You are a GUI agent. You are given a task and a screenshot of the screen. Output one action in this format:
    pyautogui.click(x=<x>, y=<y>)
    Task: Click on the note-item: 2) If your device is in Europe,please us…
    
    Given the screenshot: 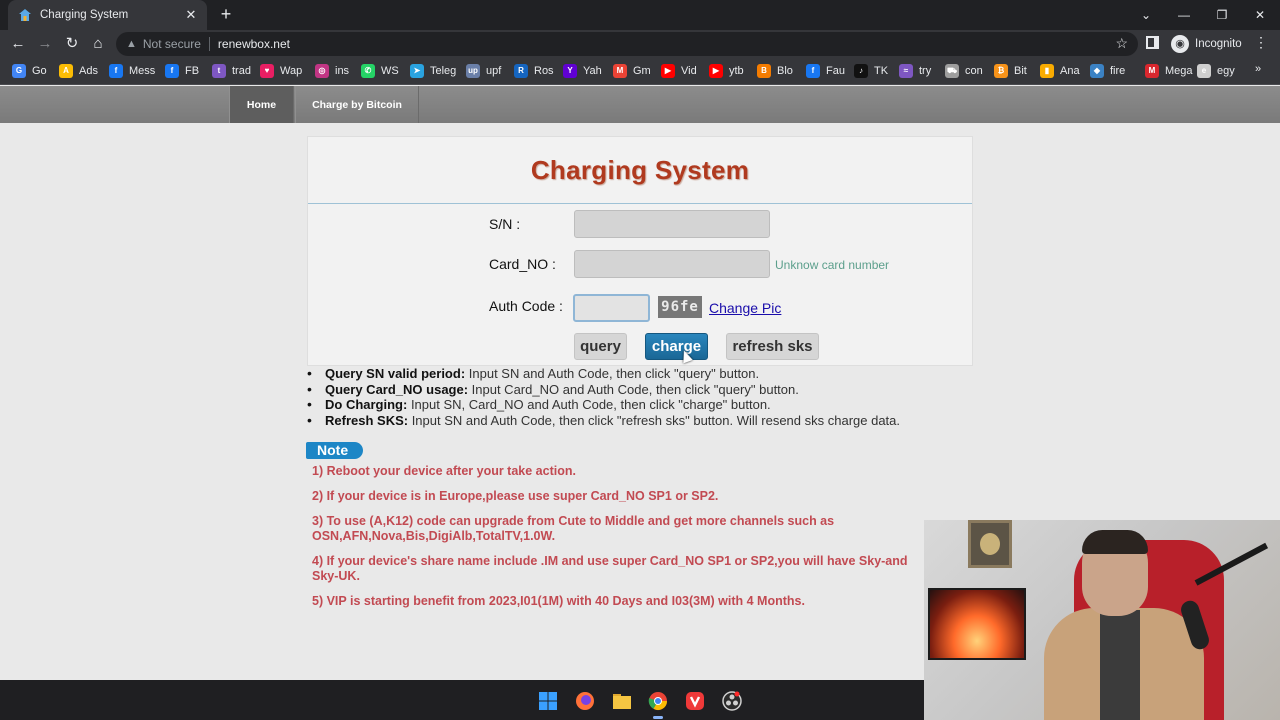 What is the action you would take?
    pyautogui.click(x=515, y=496)
    